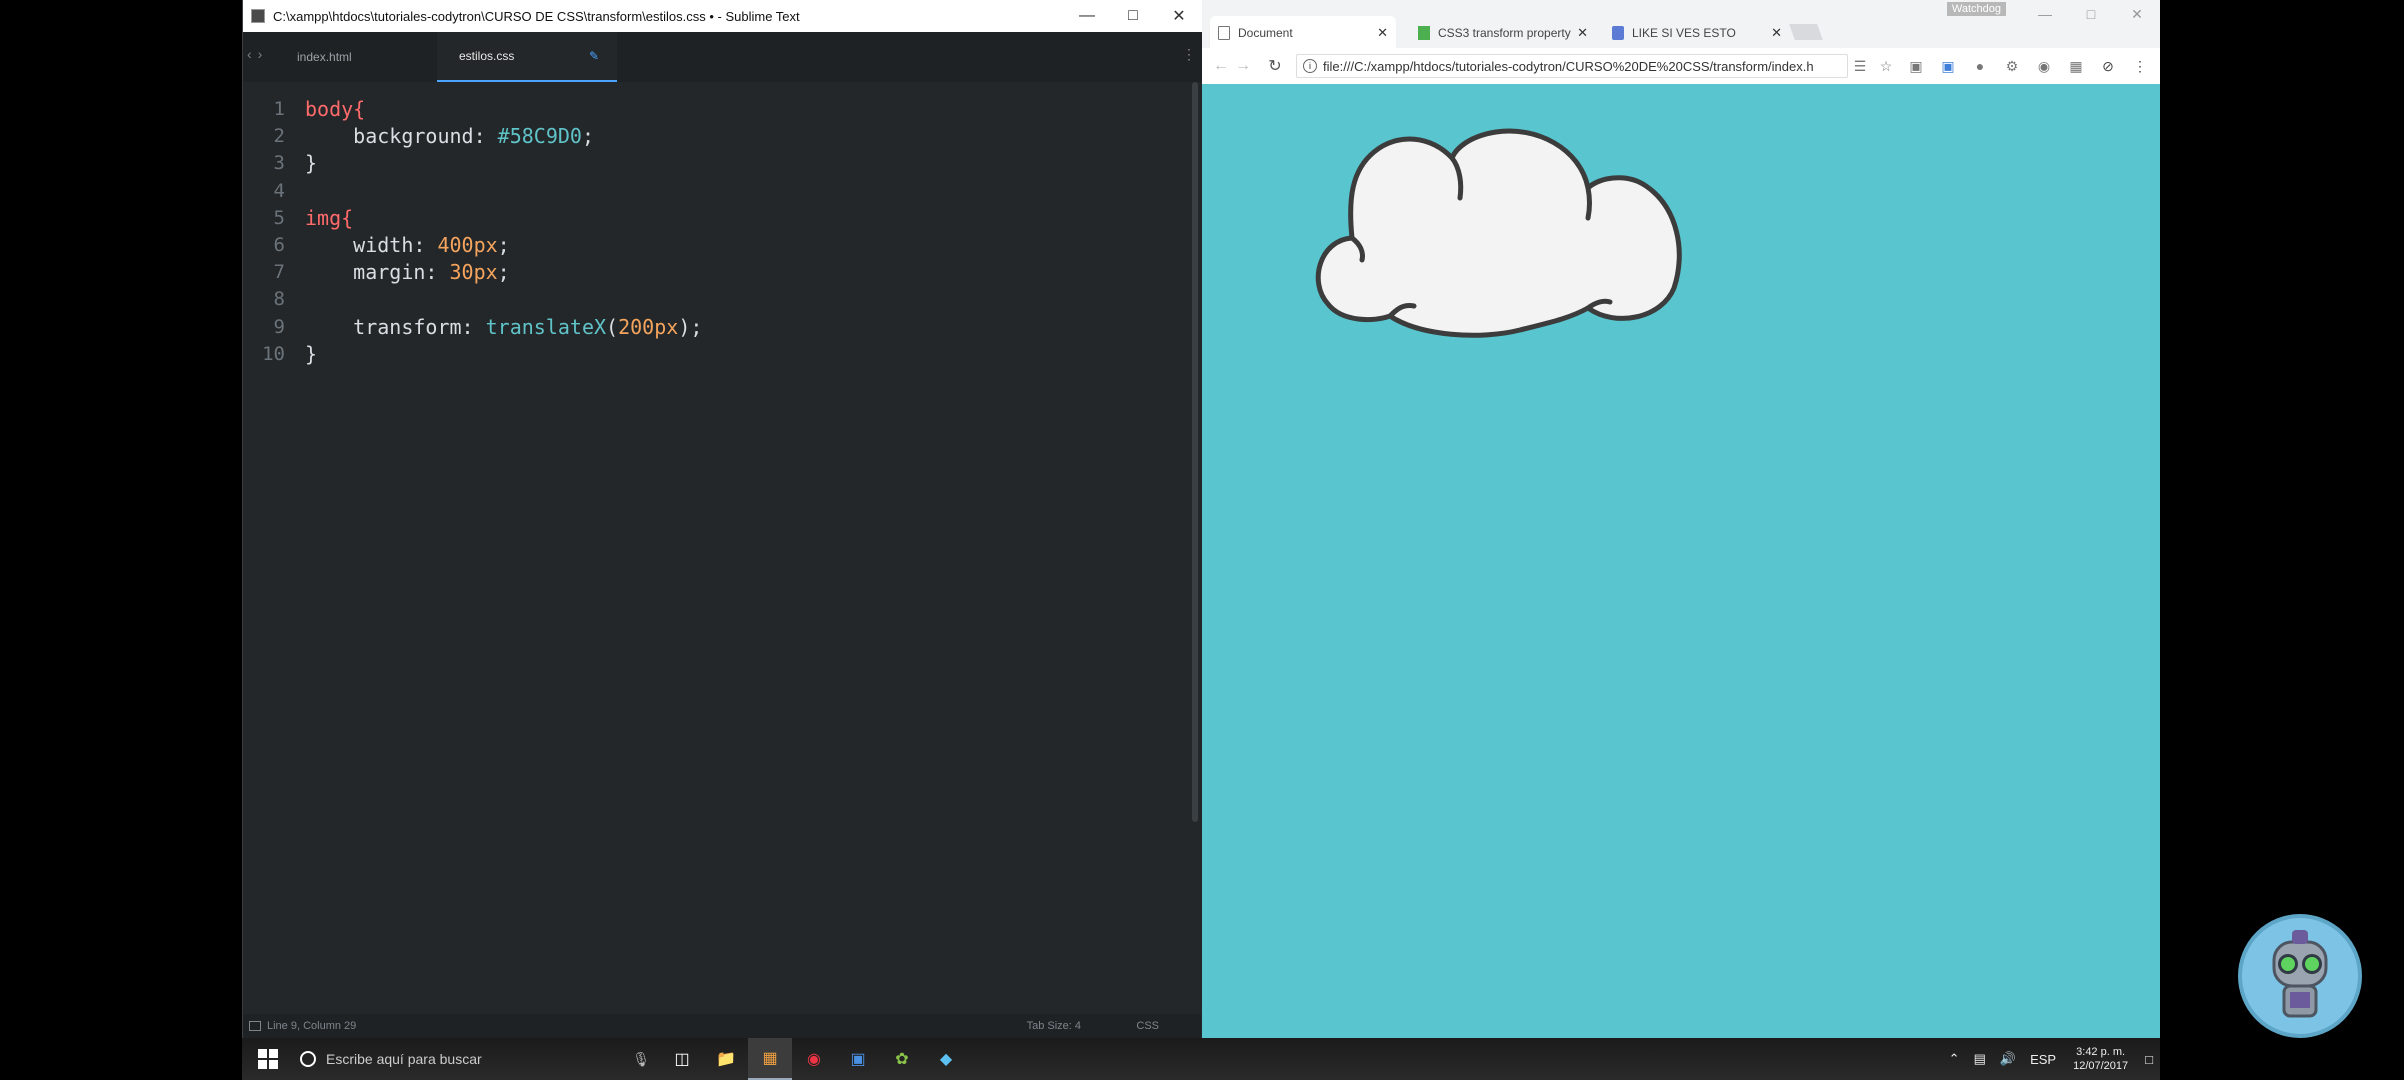  I want to click on extension-7-icon: ⊘, so click(2108, 66).